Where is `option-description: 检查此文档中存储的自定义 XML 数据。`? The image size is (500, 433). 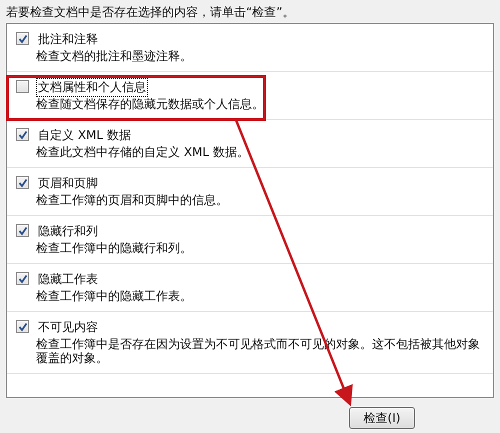 option-description: 检查此文档中存储的自定义 XML 数据。 is located at coordinates (142, 152).